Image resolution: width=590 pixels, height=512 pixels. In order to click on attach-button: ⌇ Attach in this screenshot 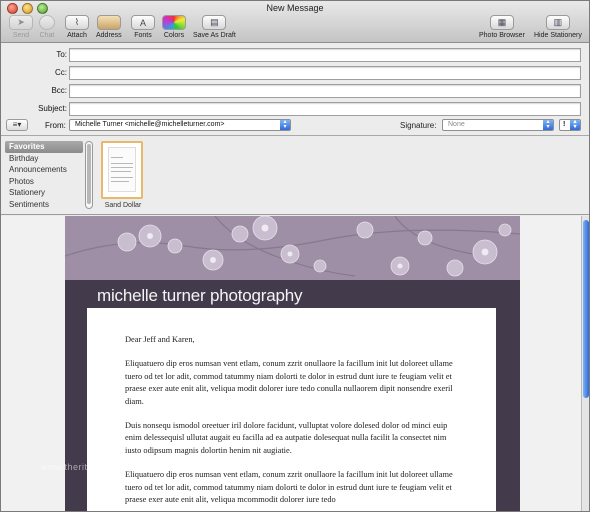, I will do `click(77, 27)`.